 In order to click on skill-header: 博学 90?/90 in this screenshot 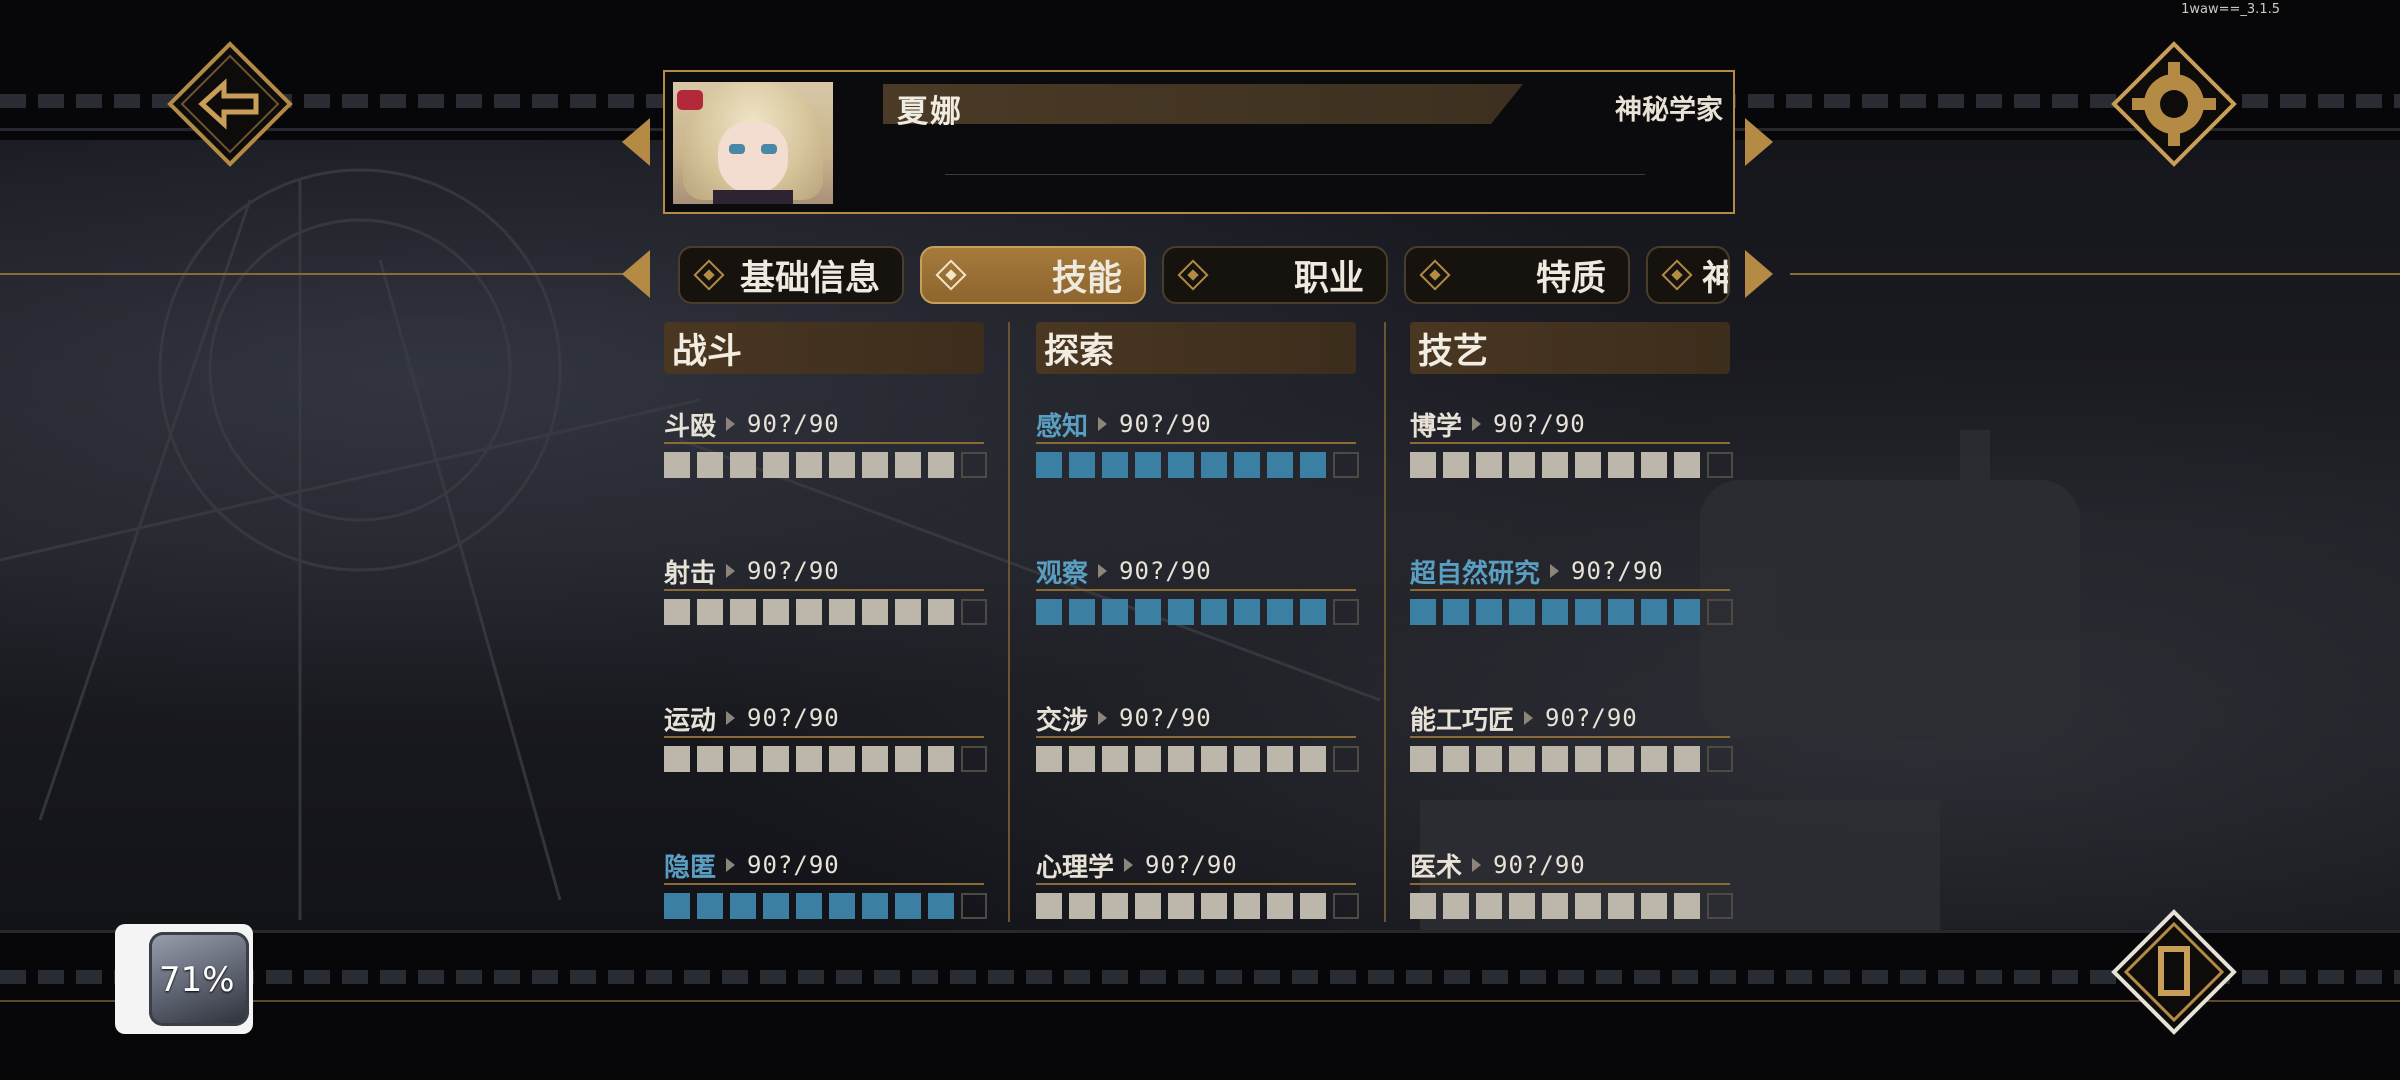, I will do `click(1498, 424)`.